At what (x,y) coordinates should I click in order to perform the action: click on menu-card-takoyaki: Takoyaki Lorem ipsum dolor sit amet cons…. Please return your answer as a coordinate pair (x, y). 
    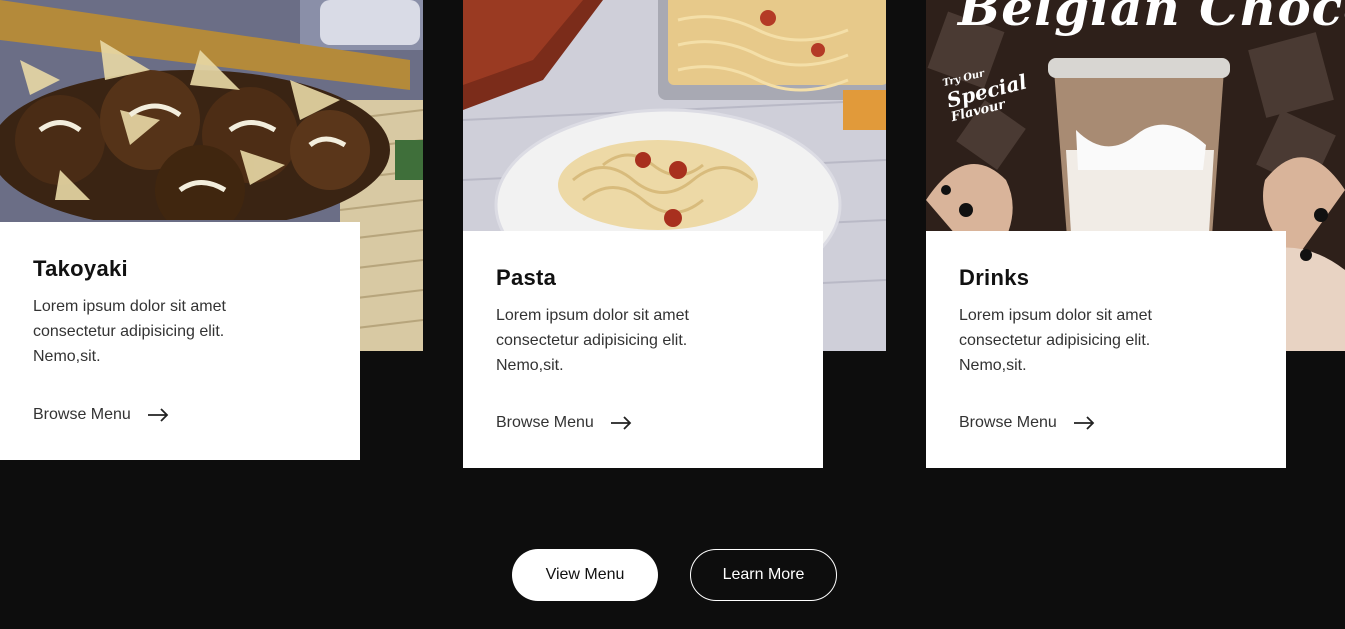
    Looking at the image, I should click on (180, 341).